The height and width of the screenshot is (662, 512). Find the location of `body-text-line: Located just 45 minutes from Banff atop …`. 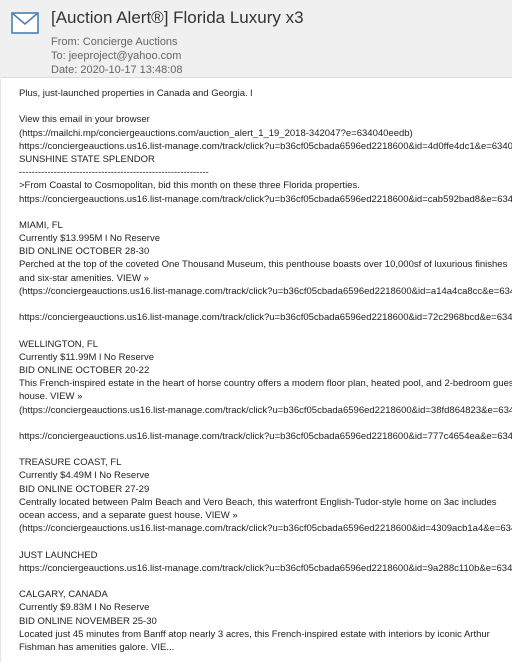

body-text-line: Located just 45 minutes from Banff atop … is located at coordinates (254, 634).